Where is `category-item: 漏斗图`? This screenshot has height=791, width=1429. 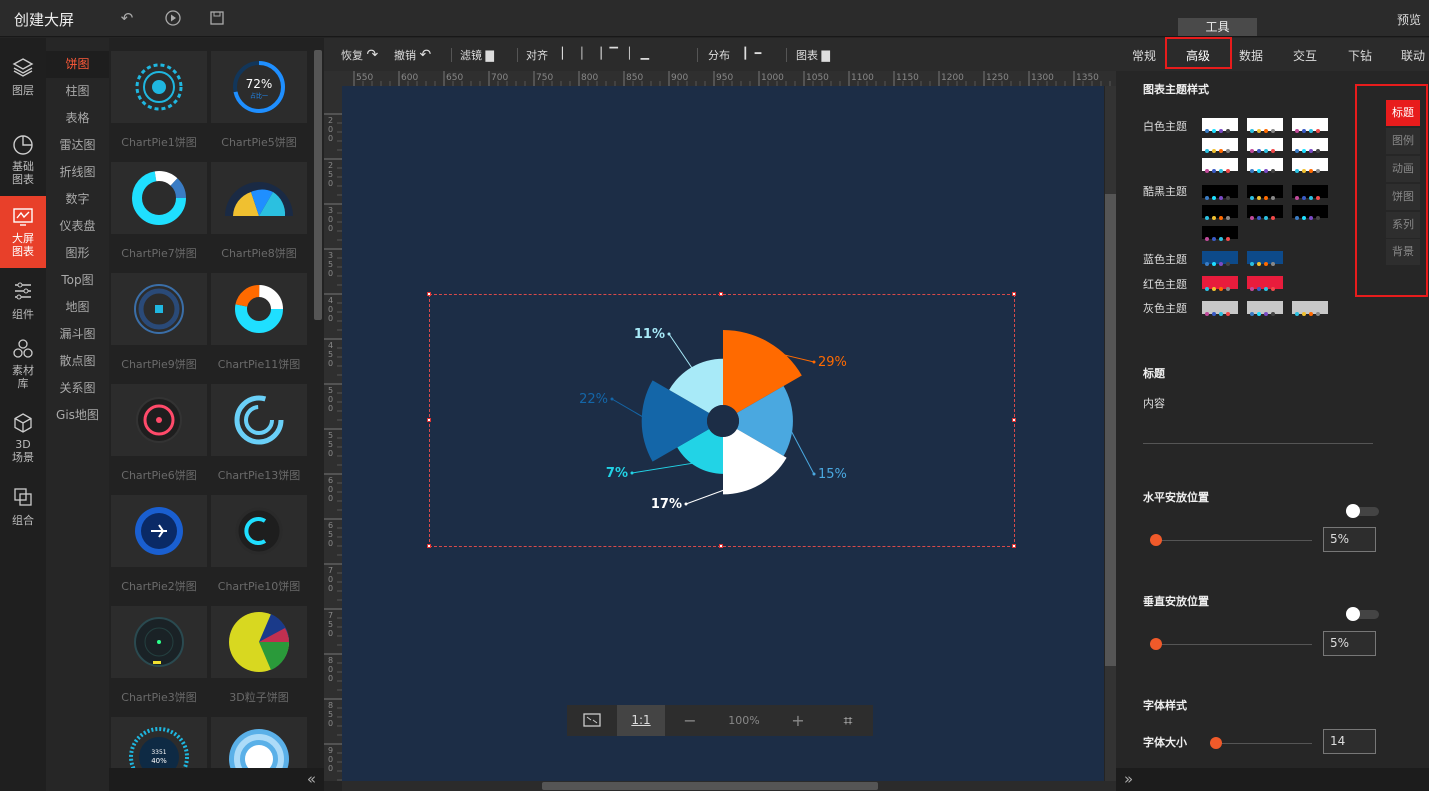 category-item: 漏斗图 is located at coordinates (77, 334).